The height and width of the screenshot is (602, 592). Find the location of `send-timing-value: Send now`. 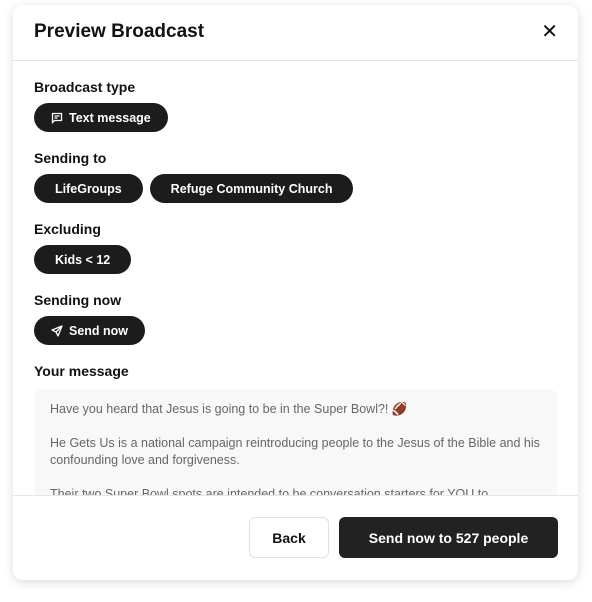

send-timing-value: Send now is located at coordinates (99, 330).